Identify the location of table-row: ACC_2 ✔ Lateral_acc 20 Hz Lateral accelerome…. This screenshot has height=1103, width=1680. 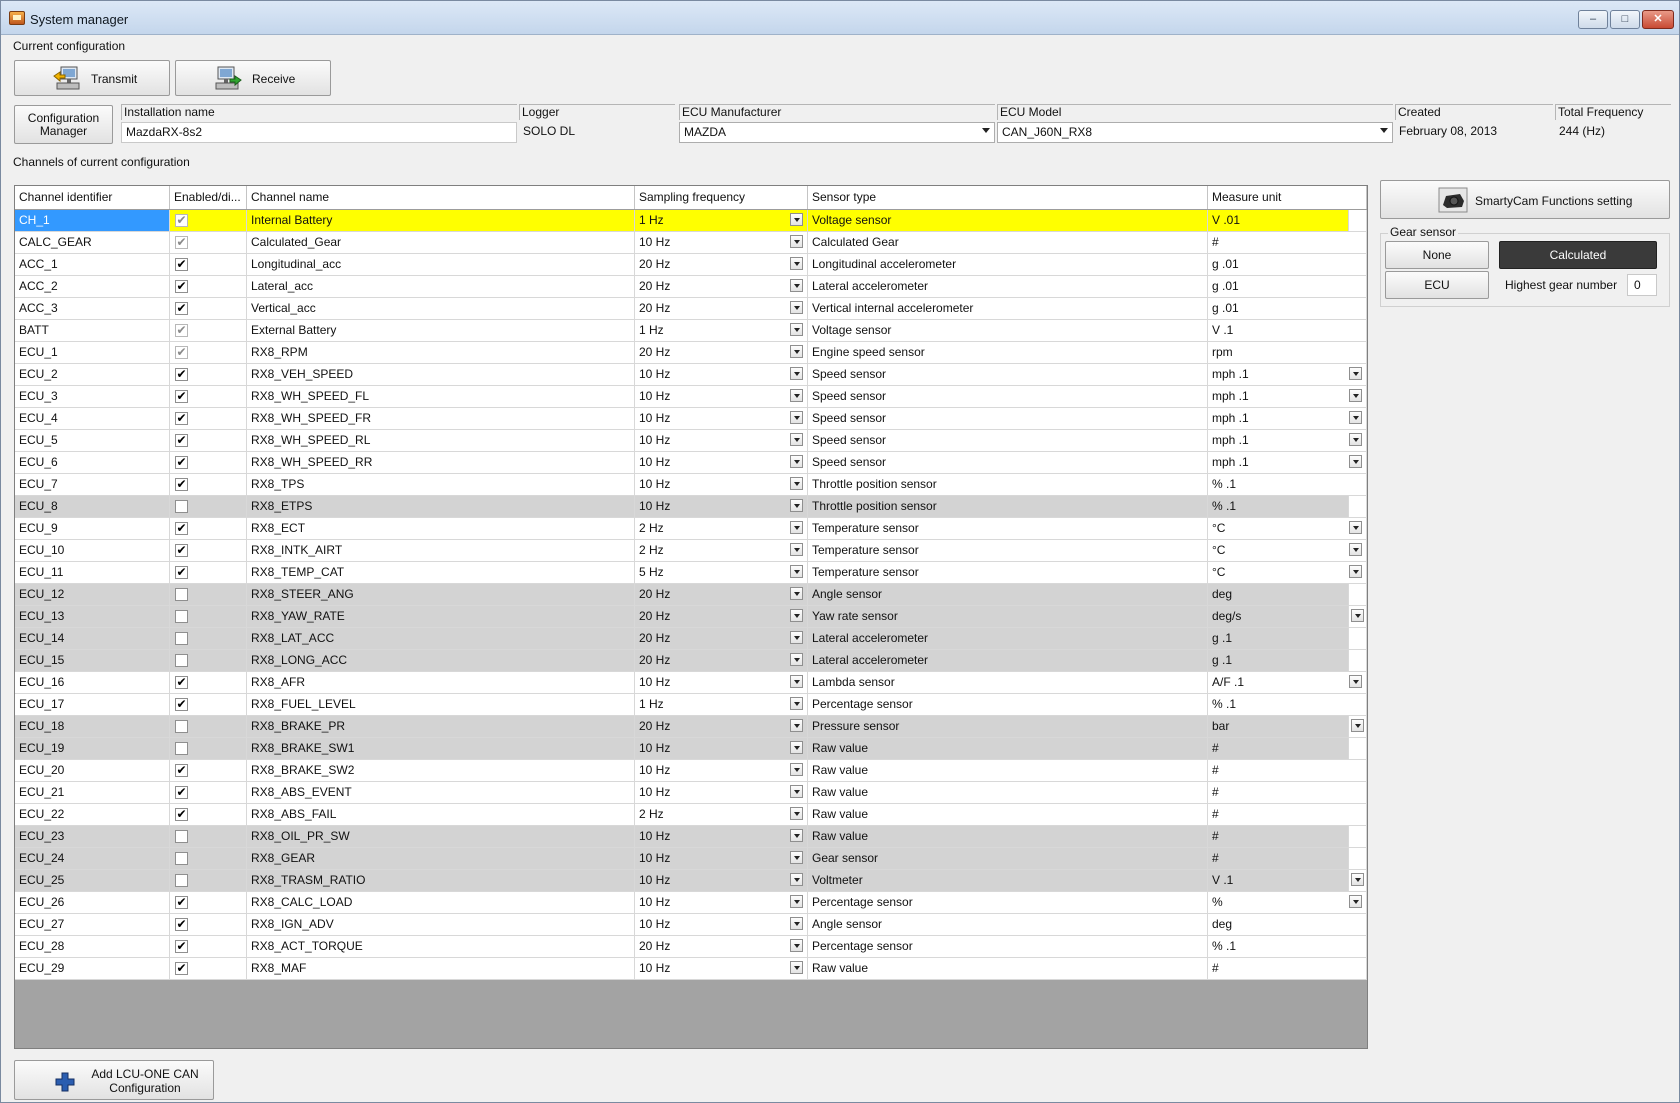
(691, 287).